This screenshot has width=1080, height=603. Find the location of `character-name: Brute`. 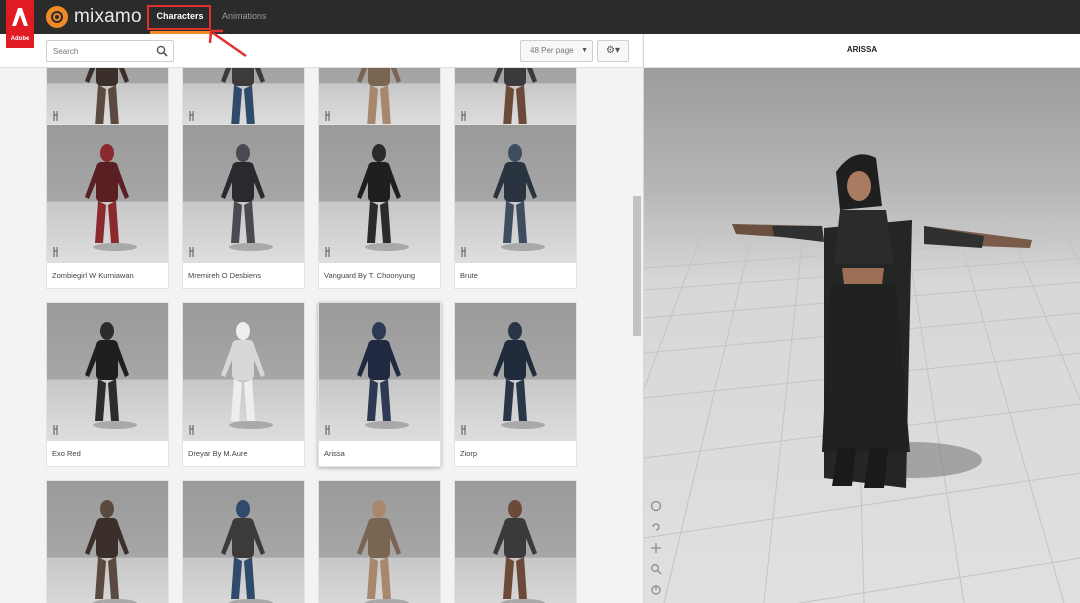

character-name: Brute is located at coordinates (469, 275).